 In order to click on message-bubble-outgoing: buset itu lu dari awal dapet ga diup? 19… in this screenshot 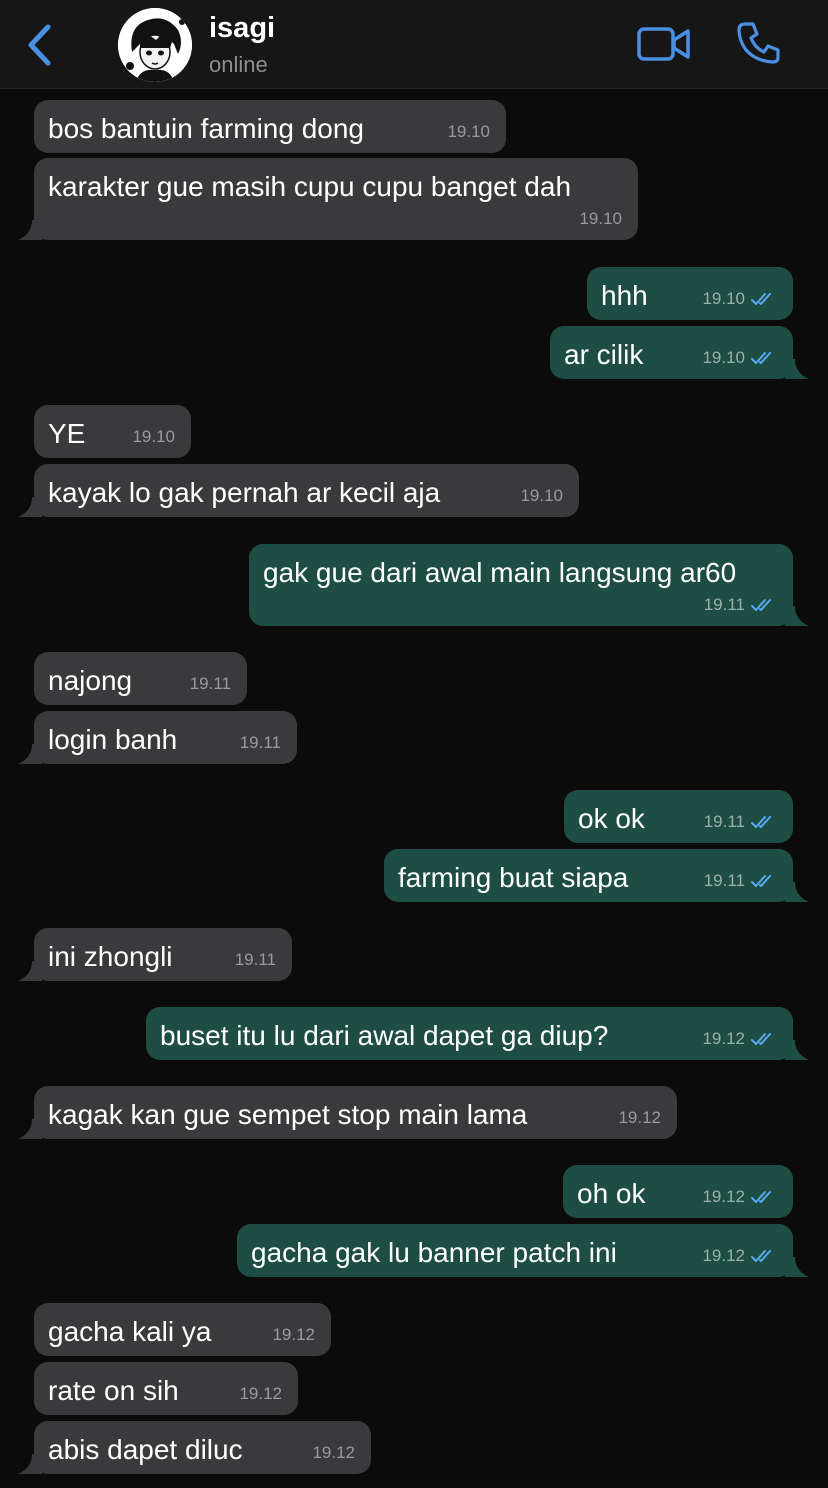, I will do `click(477, 1033)`.